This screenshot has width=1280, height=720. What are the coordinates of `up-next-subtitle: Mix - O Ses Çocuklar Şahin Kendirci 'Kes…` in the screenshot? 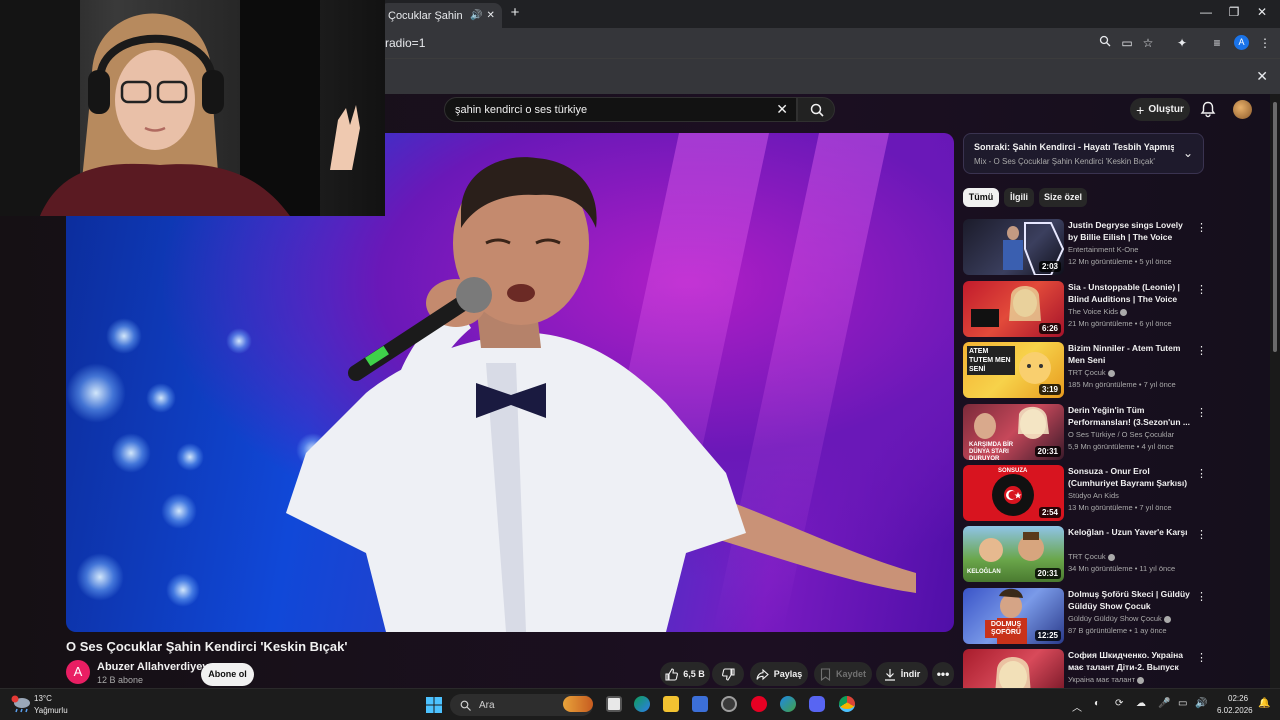 It's located at (1064, 161).